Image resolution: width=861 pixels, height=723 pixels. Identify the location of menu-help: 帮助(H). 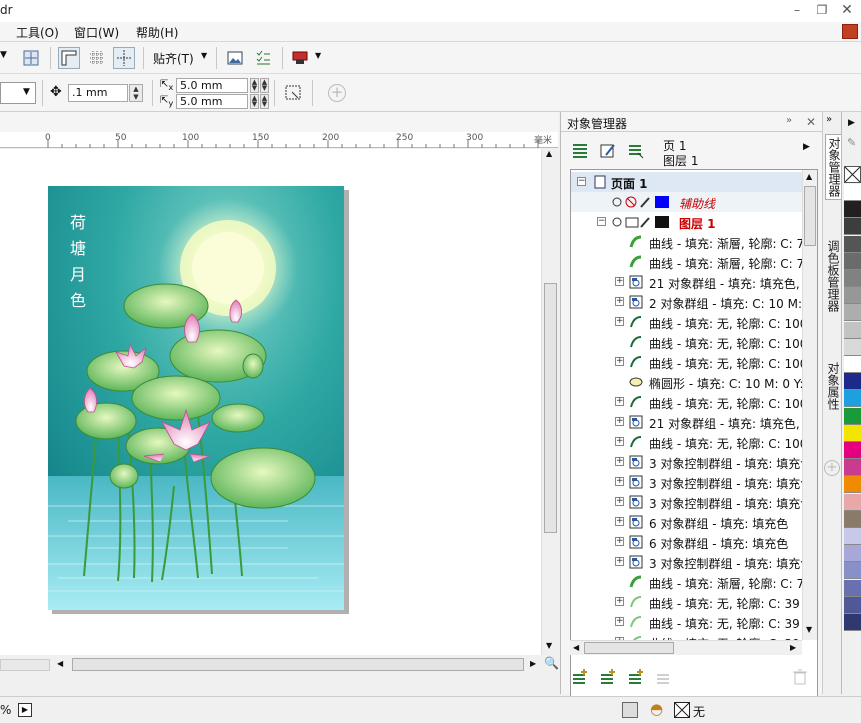
(157, 32).